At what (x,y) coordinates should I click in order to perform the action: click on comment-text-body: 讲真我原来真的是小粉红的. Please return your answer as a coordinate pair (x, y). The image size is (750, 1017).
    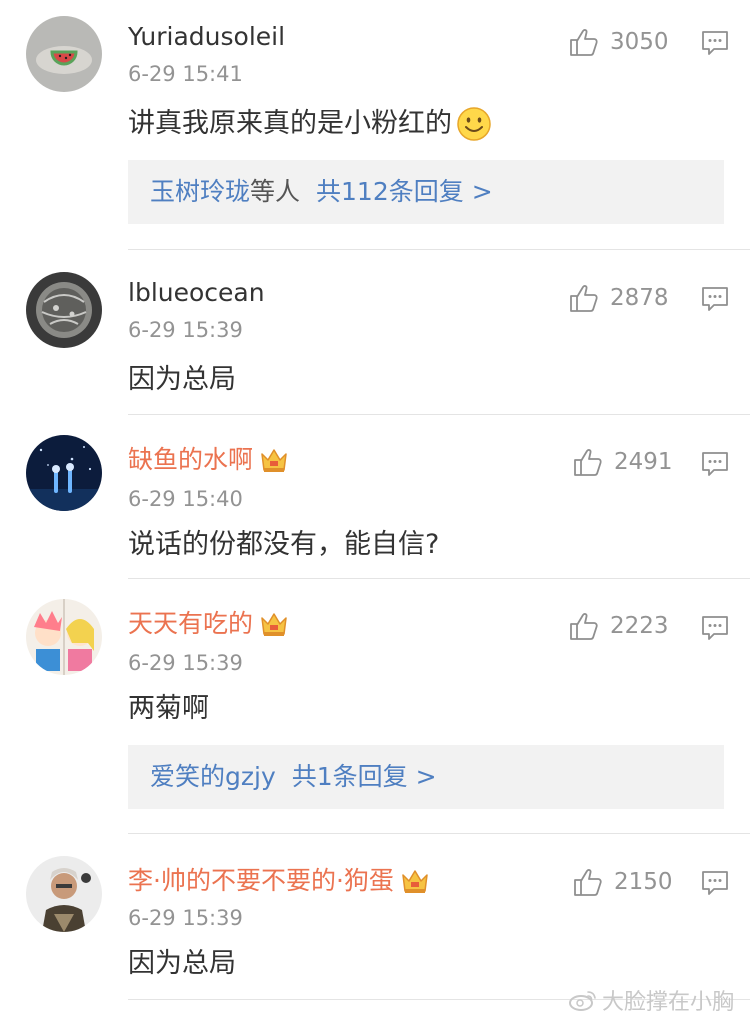
    Looking at the image, I should click on (290, 123).